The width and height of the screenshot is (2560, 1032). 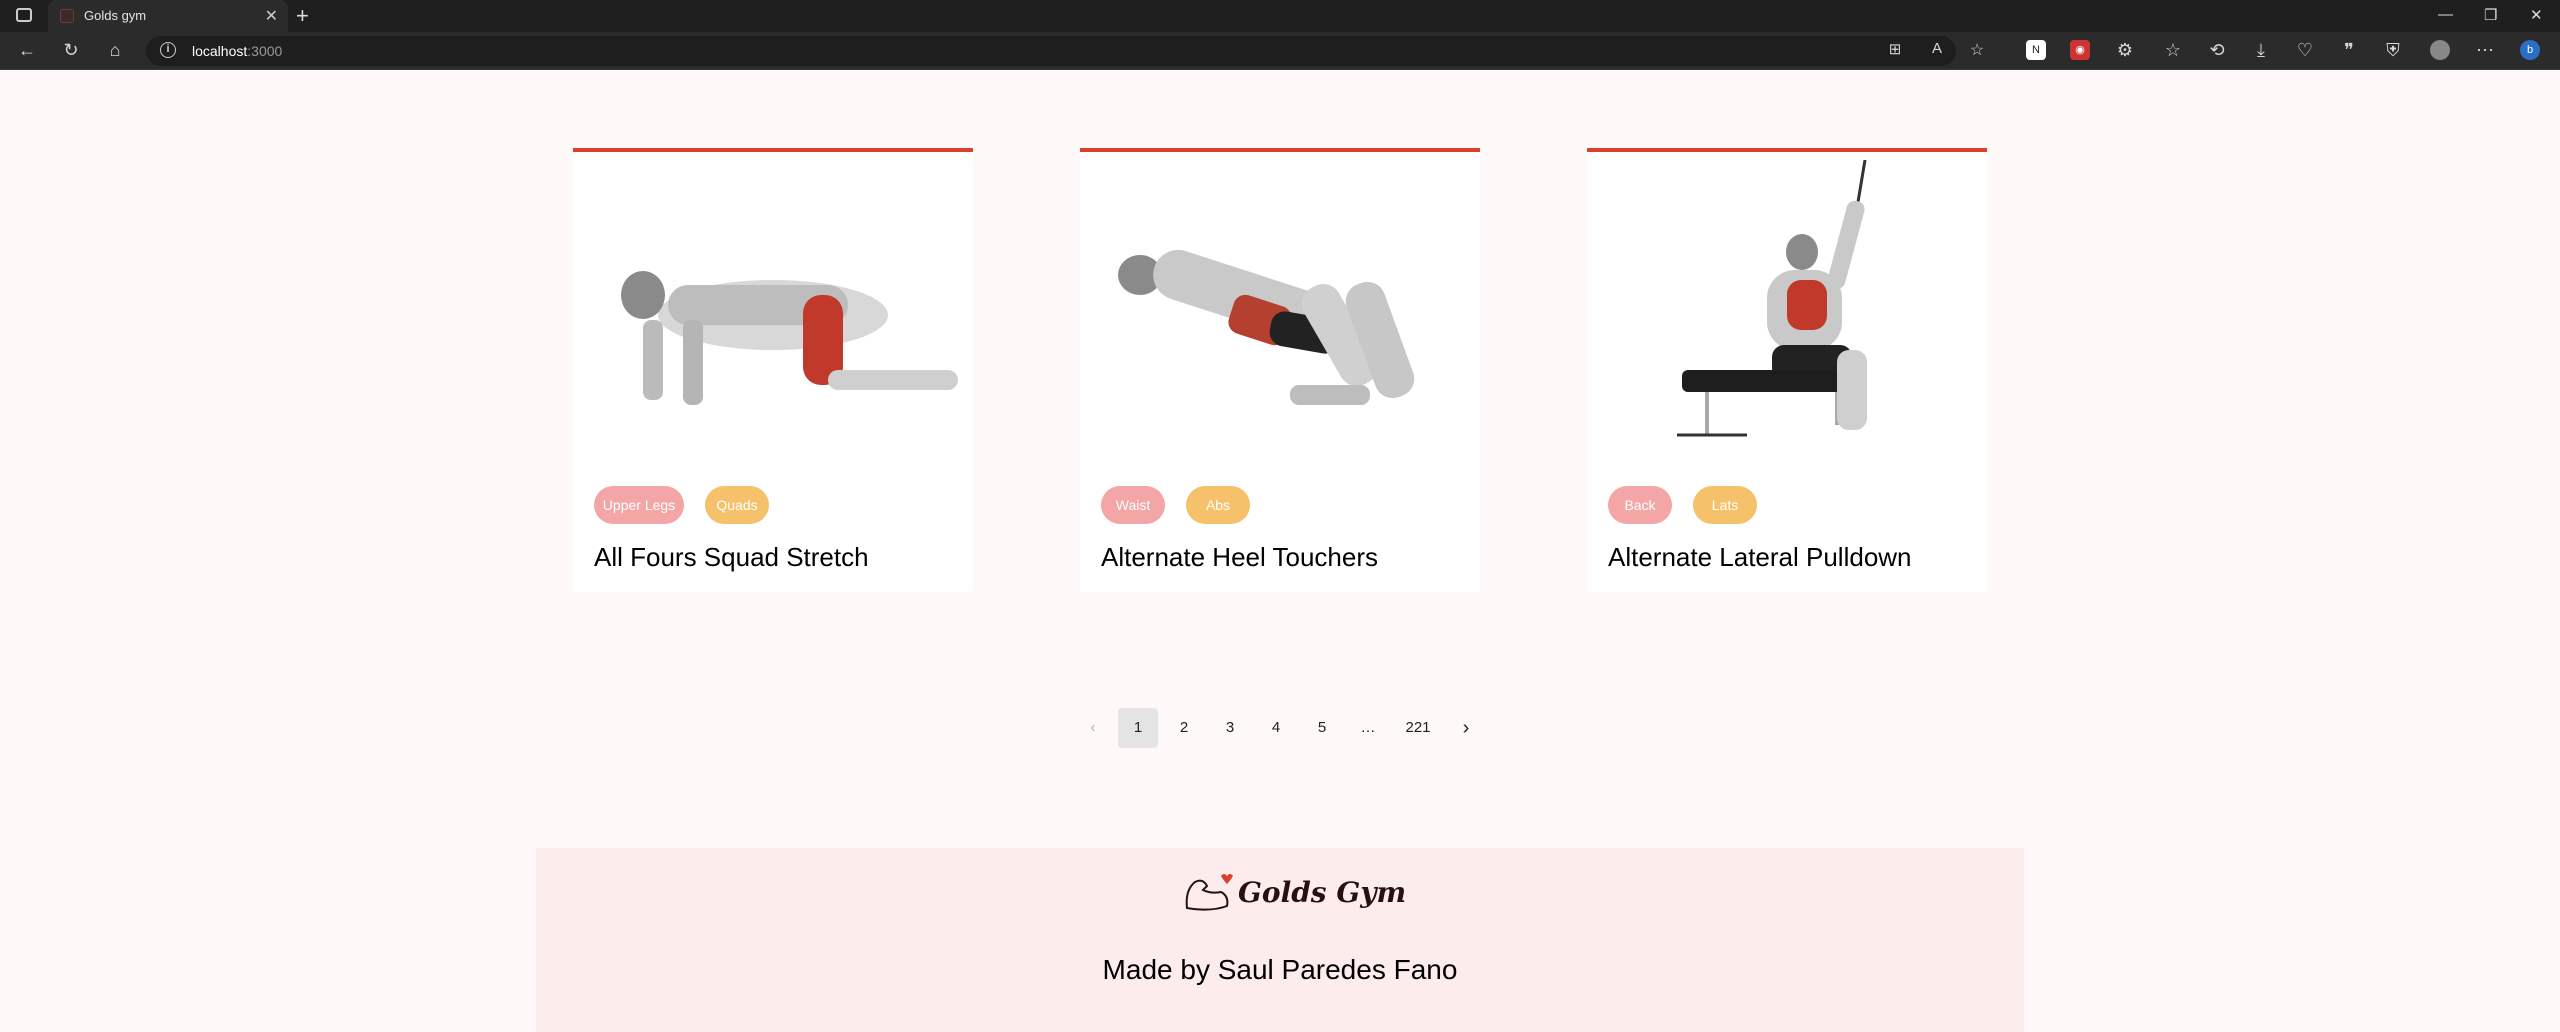 What do you see at coordinates (168, 50) in the screenshot?
I see `site-info-icon: i` at bounding box center [168, 50].